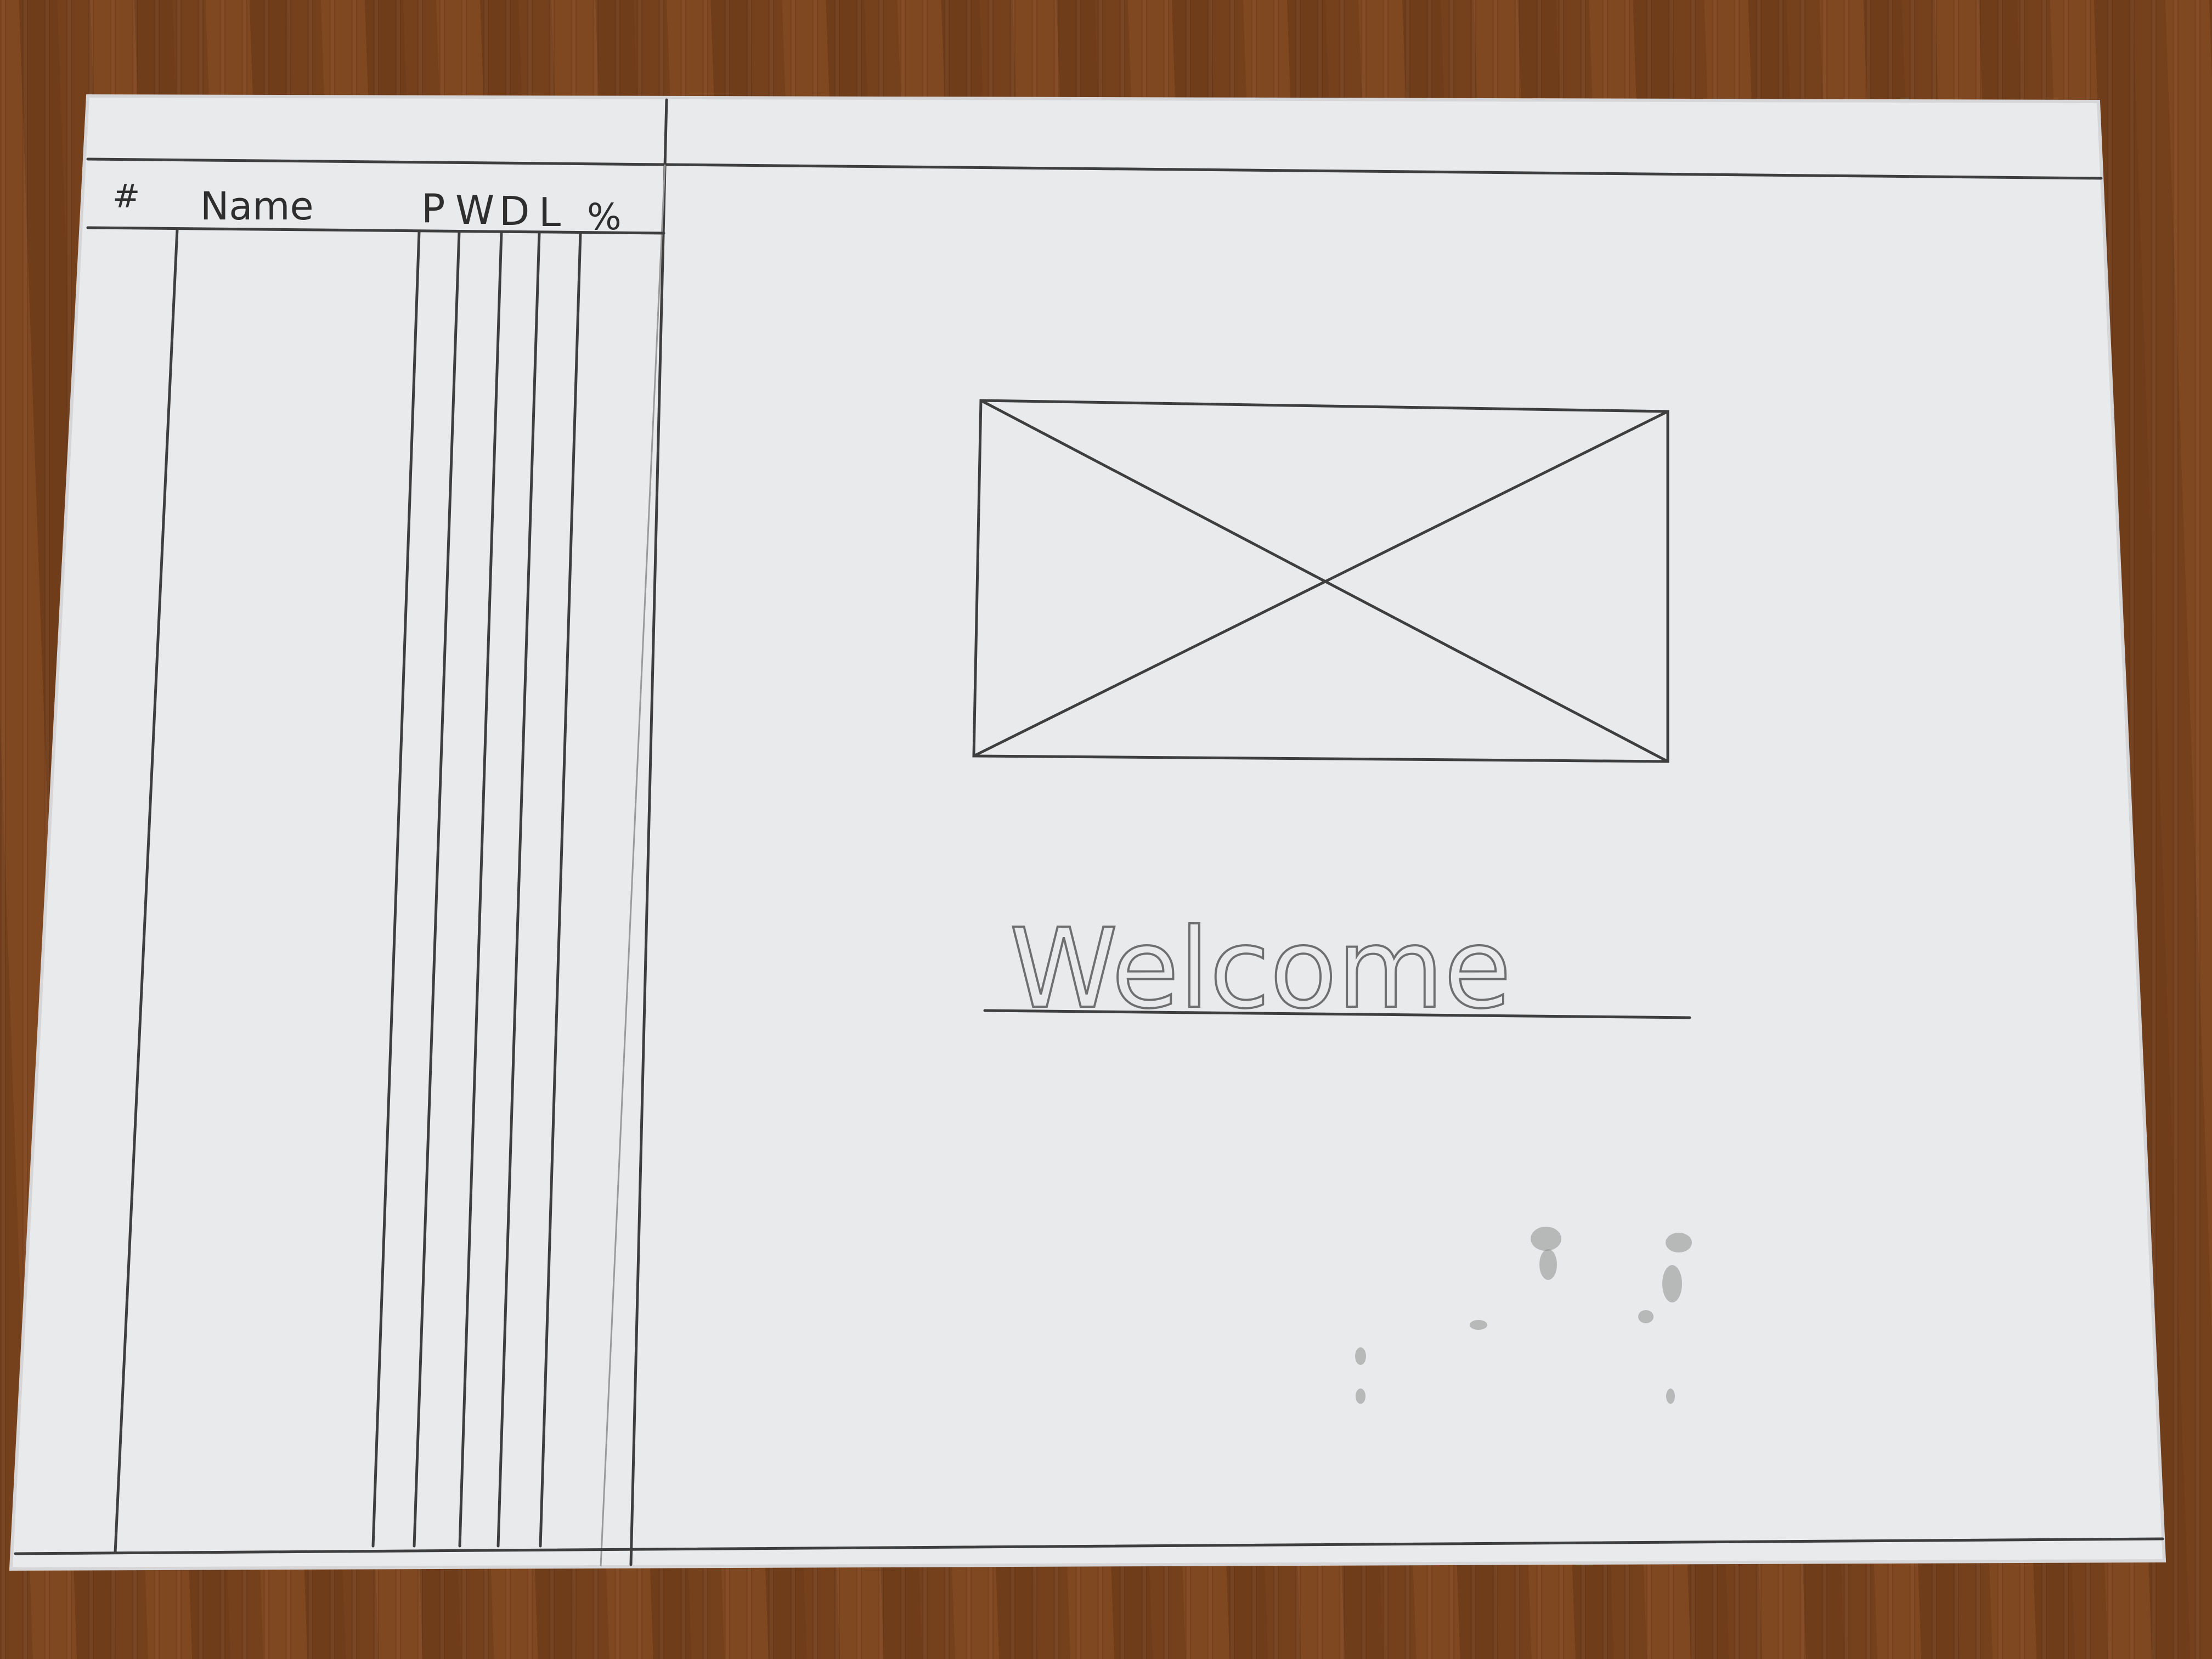  I want to click on header-drawn: D, so click(514, 211).